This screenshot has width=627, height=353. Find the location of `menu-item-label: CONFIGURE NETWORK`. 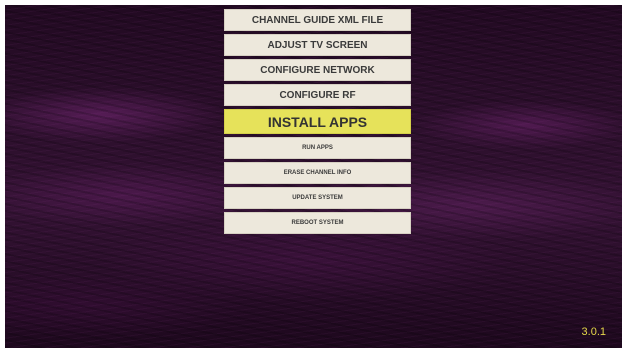

menu-item-label: CONFIGURE NETWORK is located at coordinates (317, 70).